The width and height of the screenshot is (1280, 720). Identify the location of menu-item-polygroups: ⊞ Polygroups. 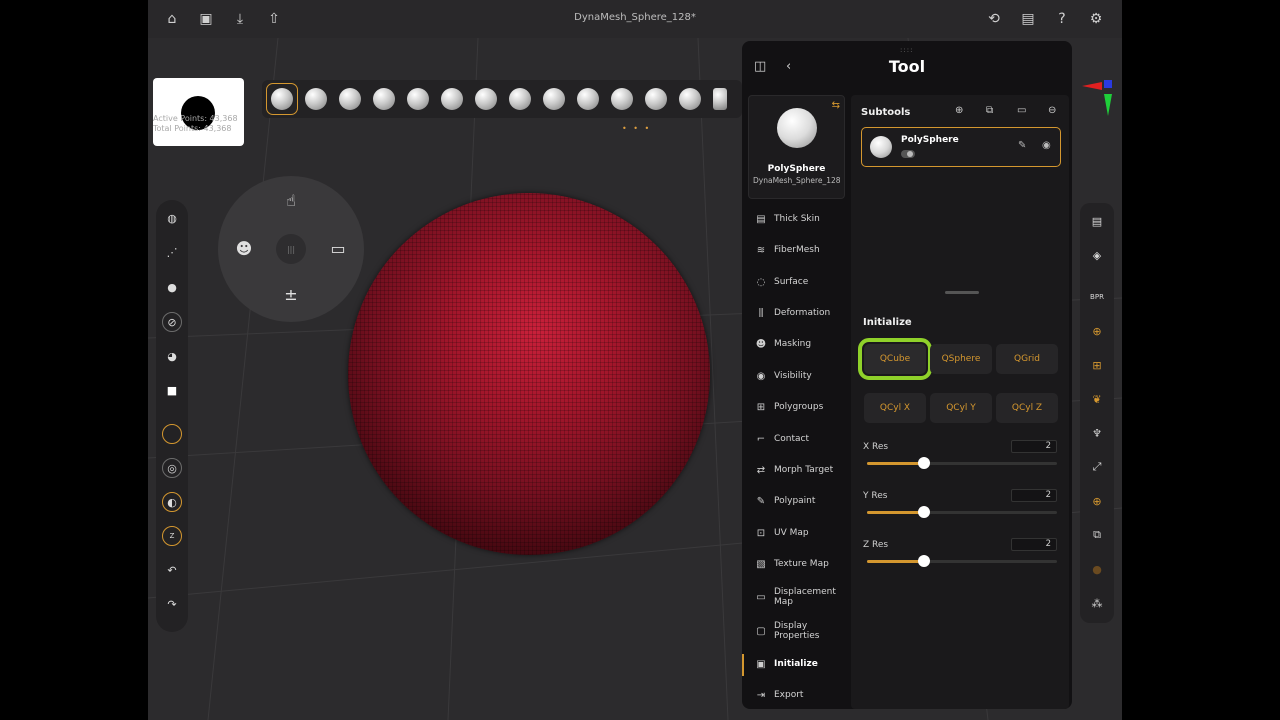
(796, 407).